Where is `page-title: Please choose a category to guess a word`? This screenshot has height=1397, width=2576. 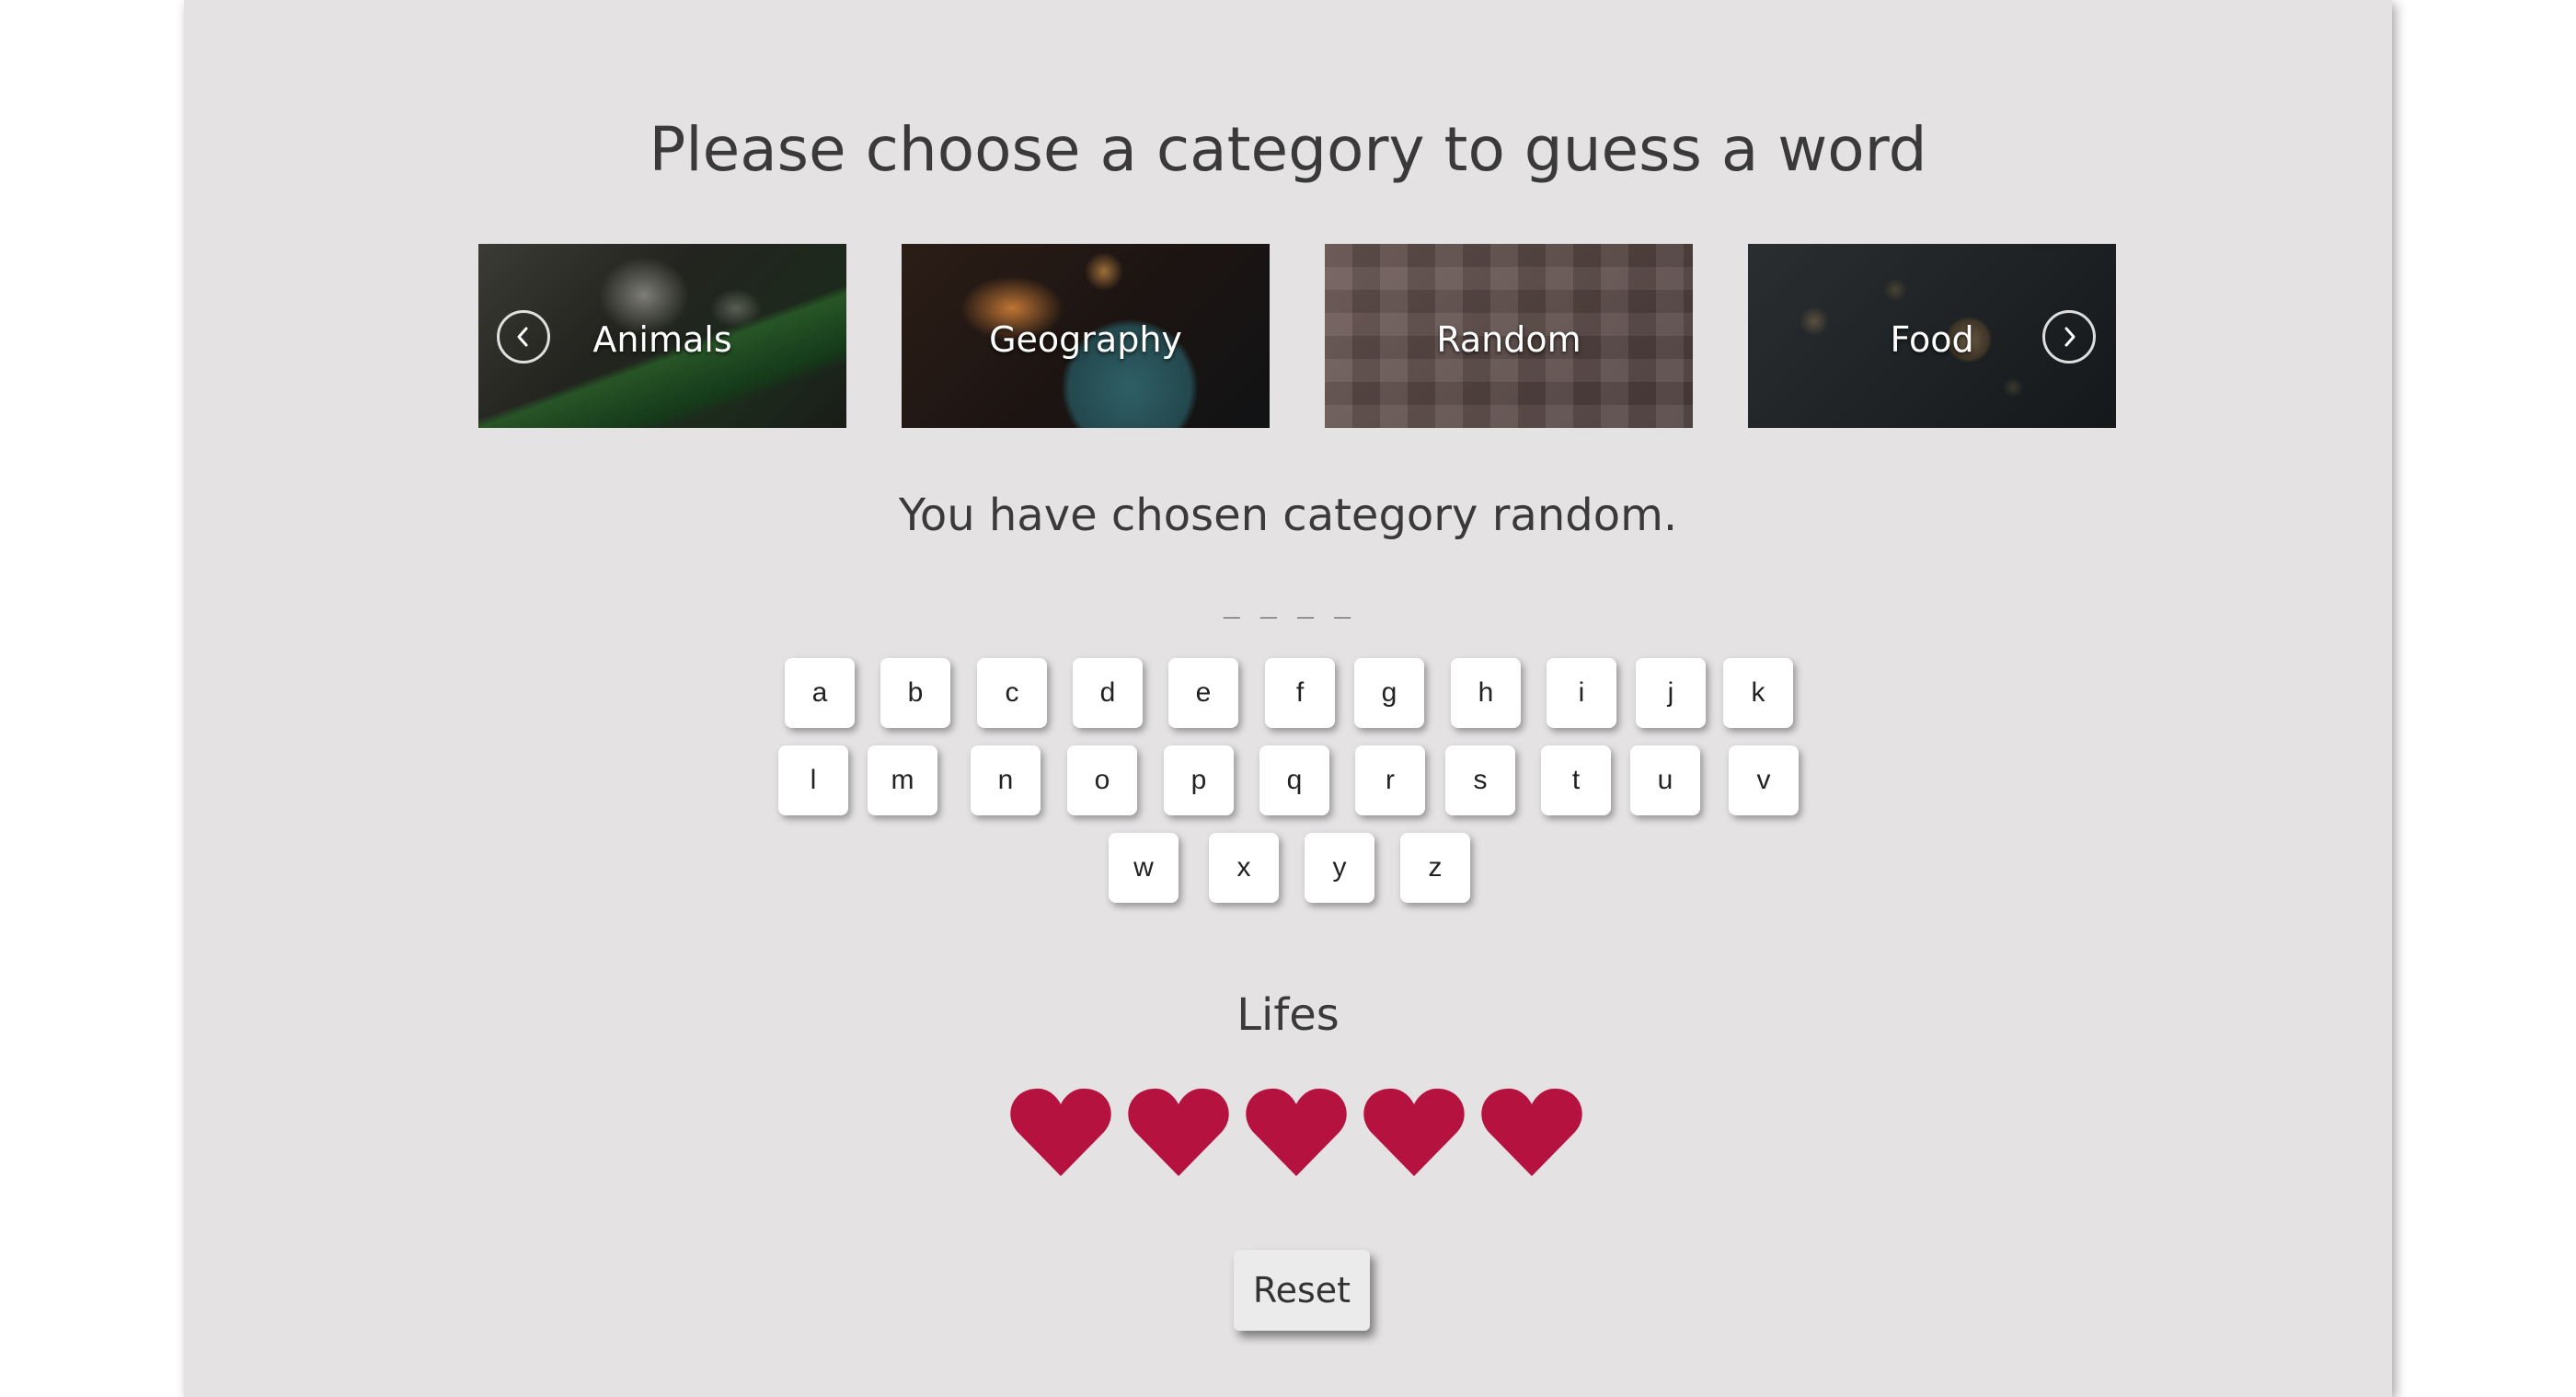 page-title: Please choose a category to guess a word is located at coordinates (1288, 149).